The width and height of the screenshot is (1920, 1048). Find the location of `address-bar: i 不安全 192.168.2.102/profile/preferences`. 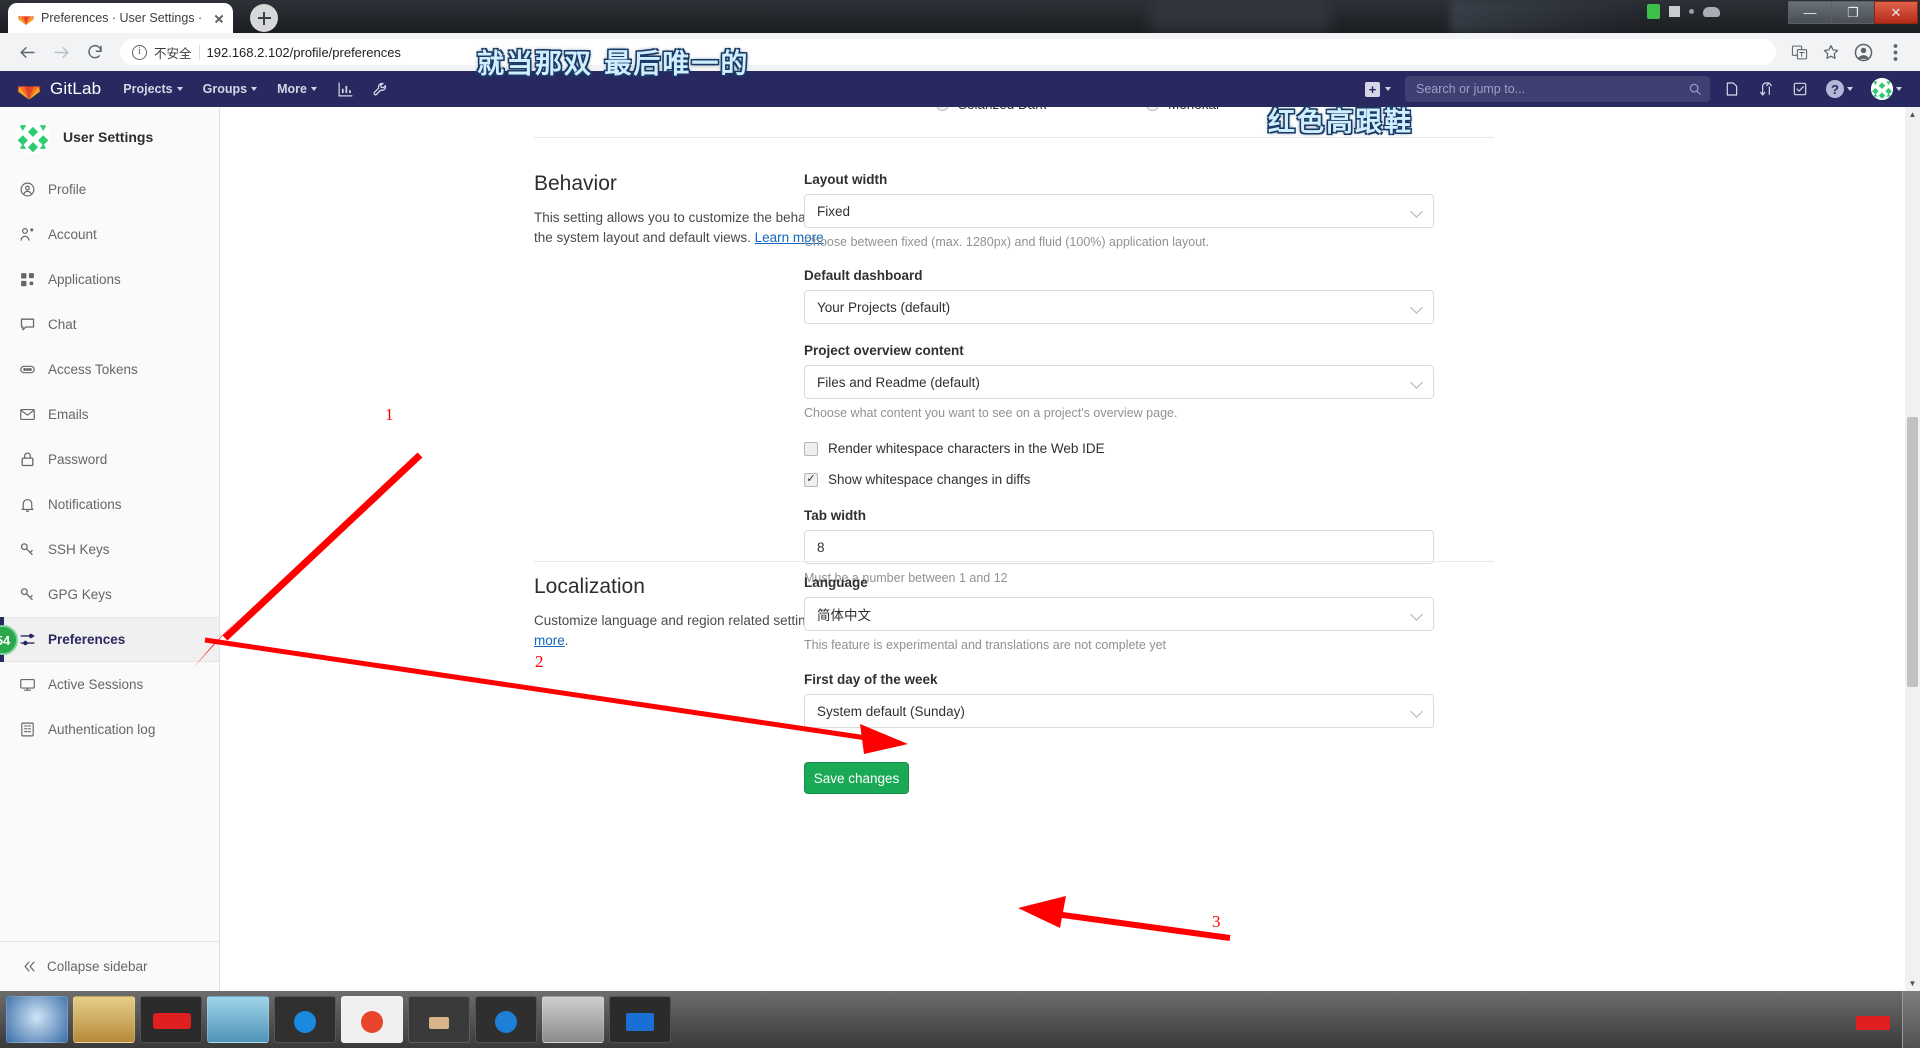

address-bar: i 不安全 192.168.2.102/profile/preferences is located at coordinates (948, 52).